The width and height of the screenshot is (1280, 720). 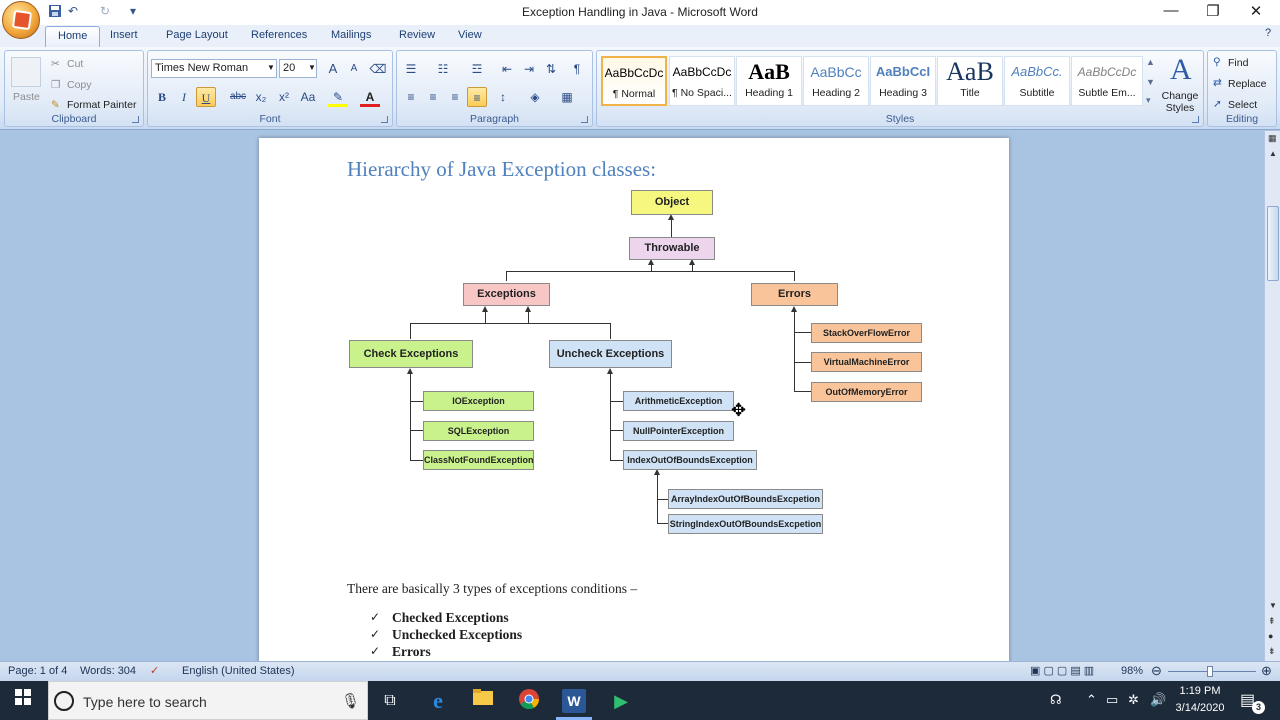 What do you see at coordinates (1217, 104) in the screenshot?
I see `select-icon: ➚` at bounding box center [1217, 104].